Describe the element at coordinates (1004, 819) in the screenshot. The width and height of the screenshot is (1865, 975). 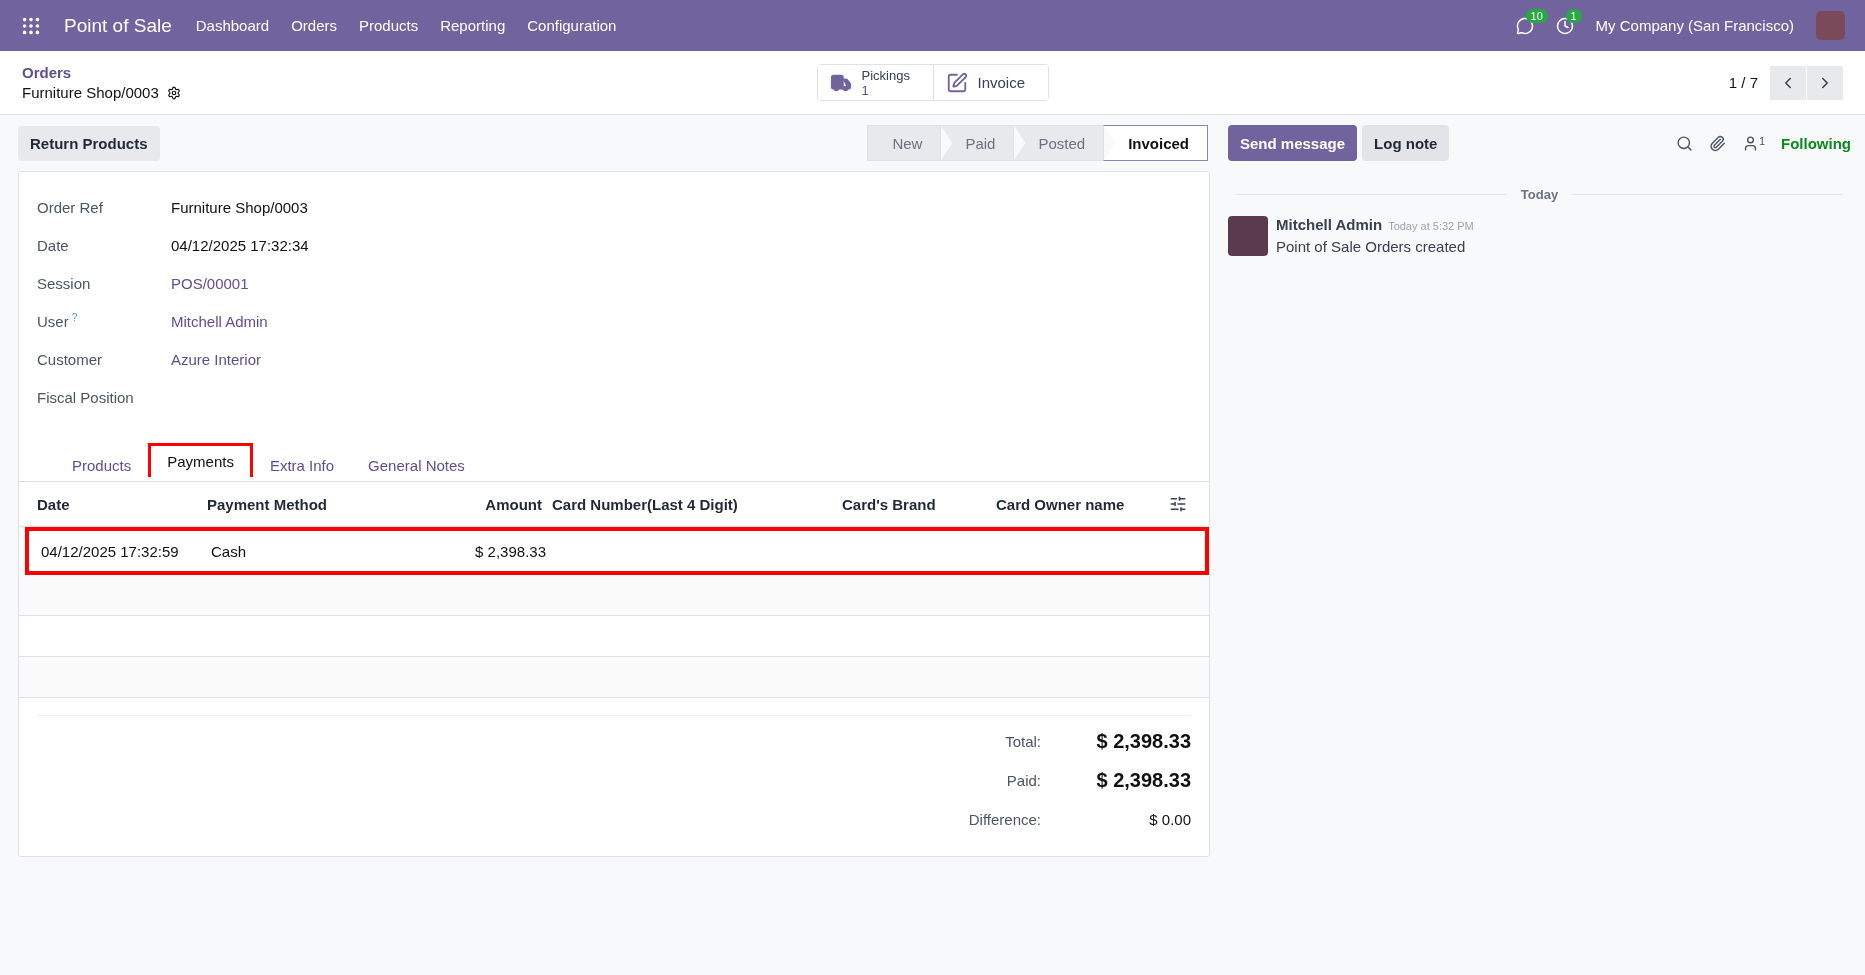
I see `total-label: Difference:` at that location.